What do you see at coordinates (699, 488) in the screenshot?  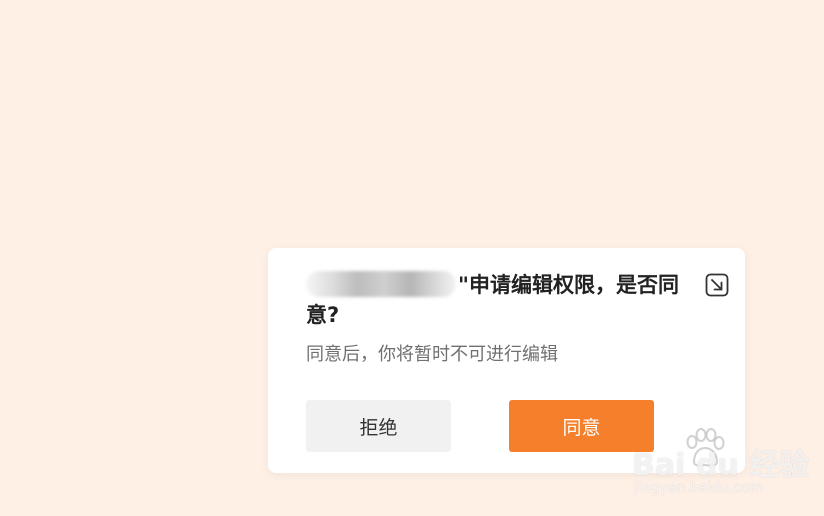 I see `watermark-url: jingyan.baidu.com` at bounding box center [699, 488].